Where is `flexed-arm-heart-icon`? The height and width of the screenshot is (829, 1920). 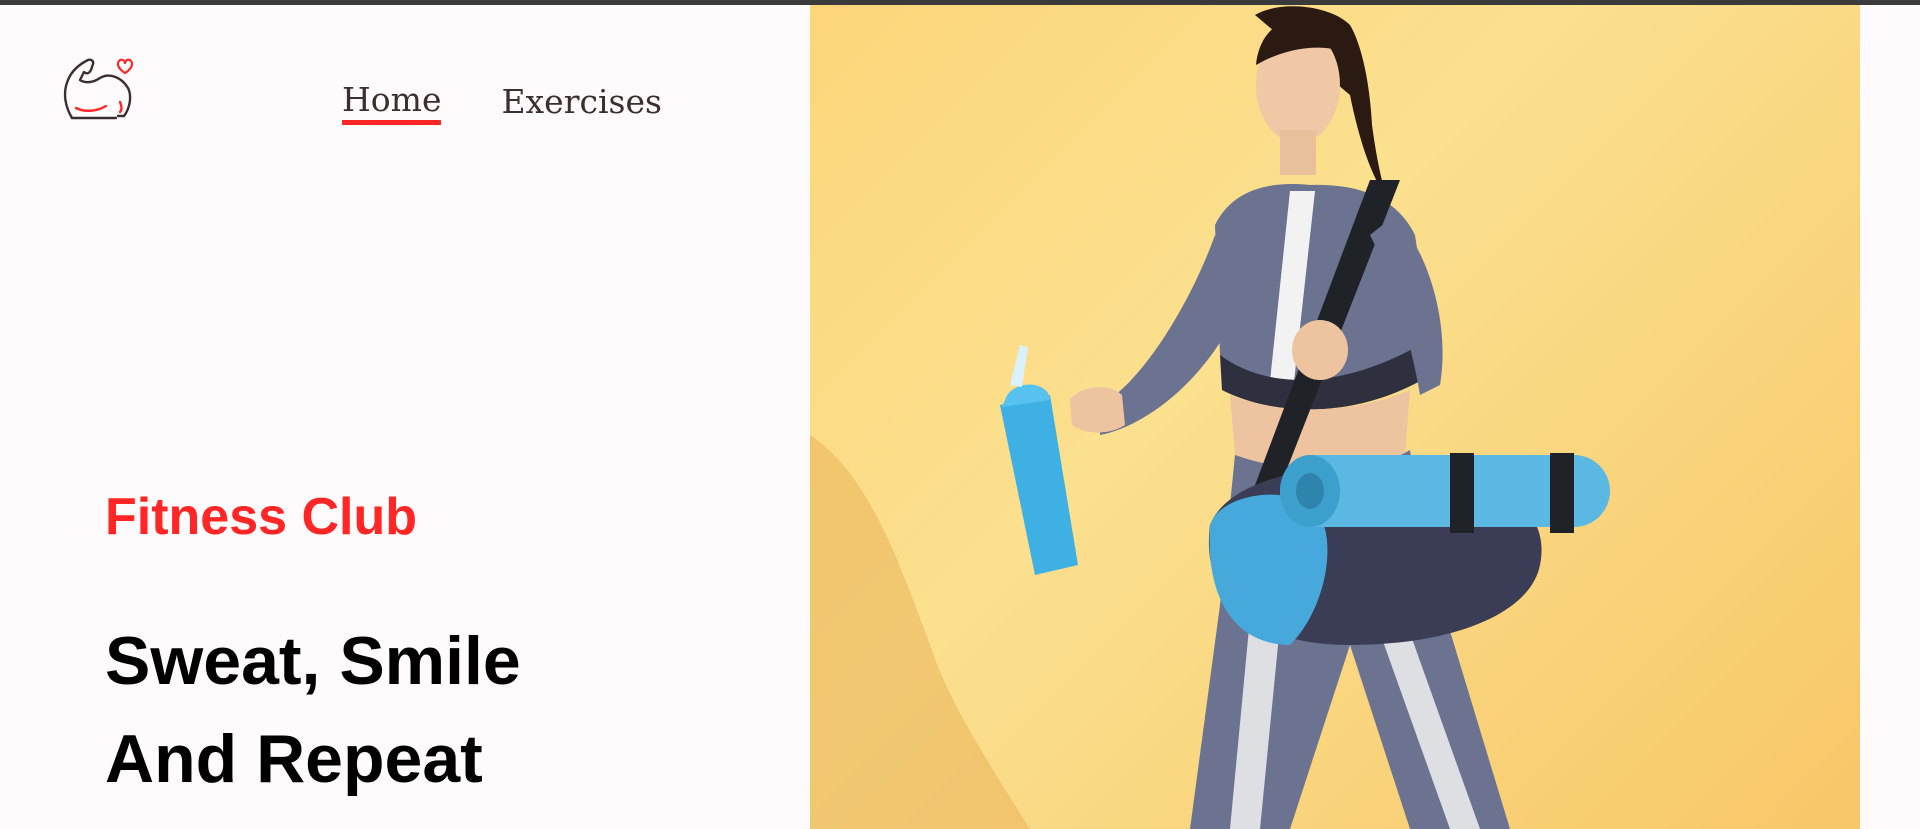 flexed-arm-heart-icon is located at coordinates (98, 89).